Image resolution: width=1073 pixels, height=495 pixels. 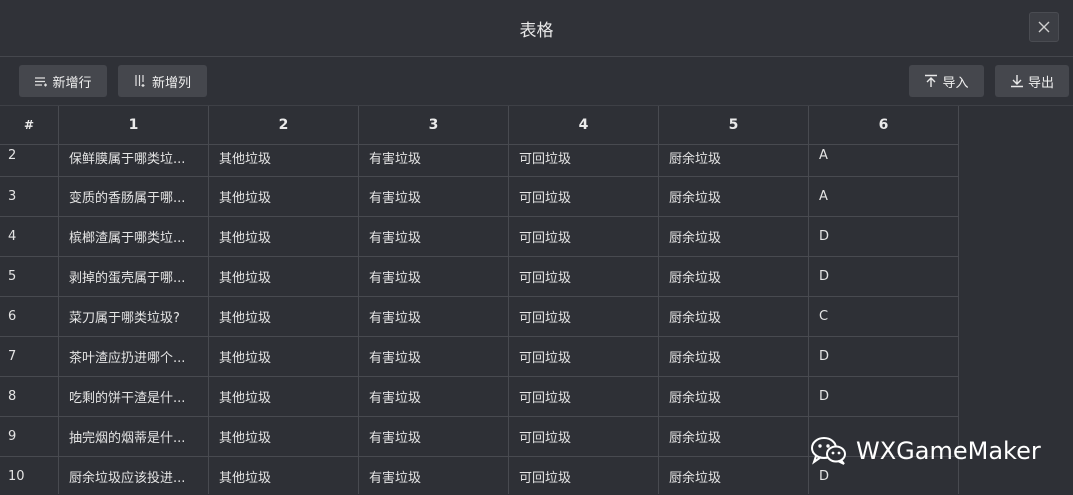 I want to click on import-button: 导入, so click(x=946, y=81).